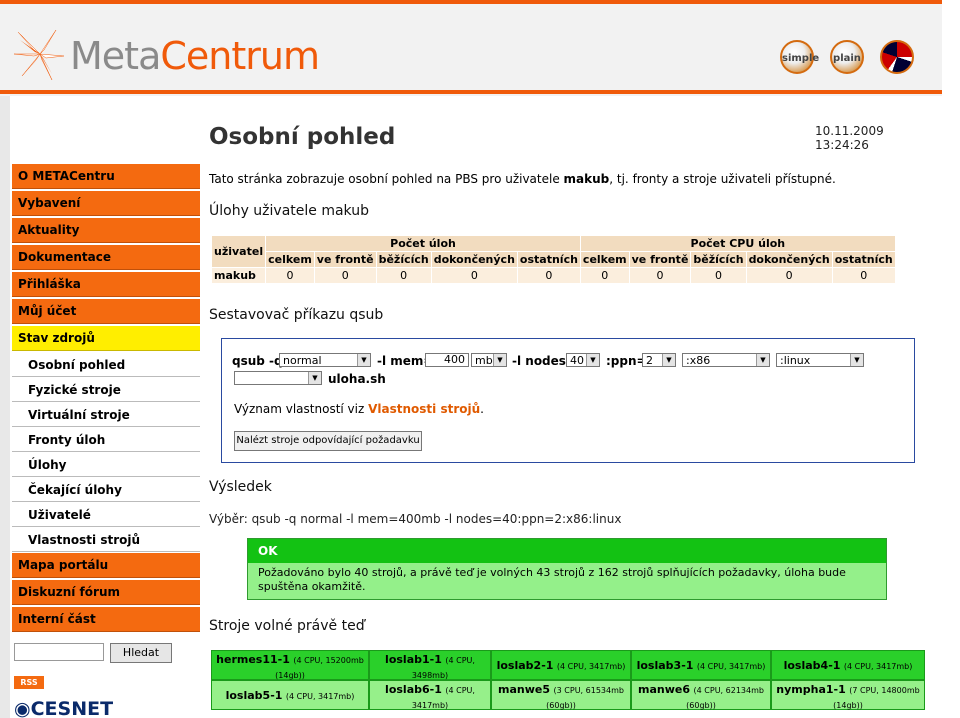 The image size is (960, 718). I want to click on machine-info-extra: (14gb)), so click(290, 675).